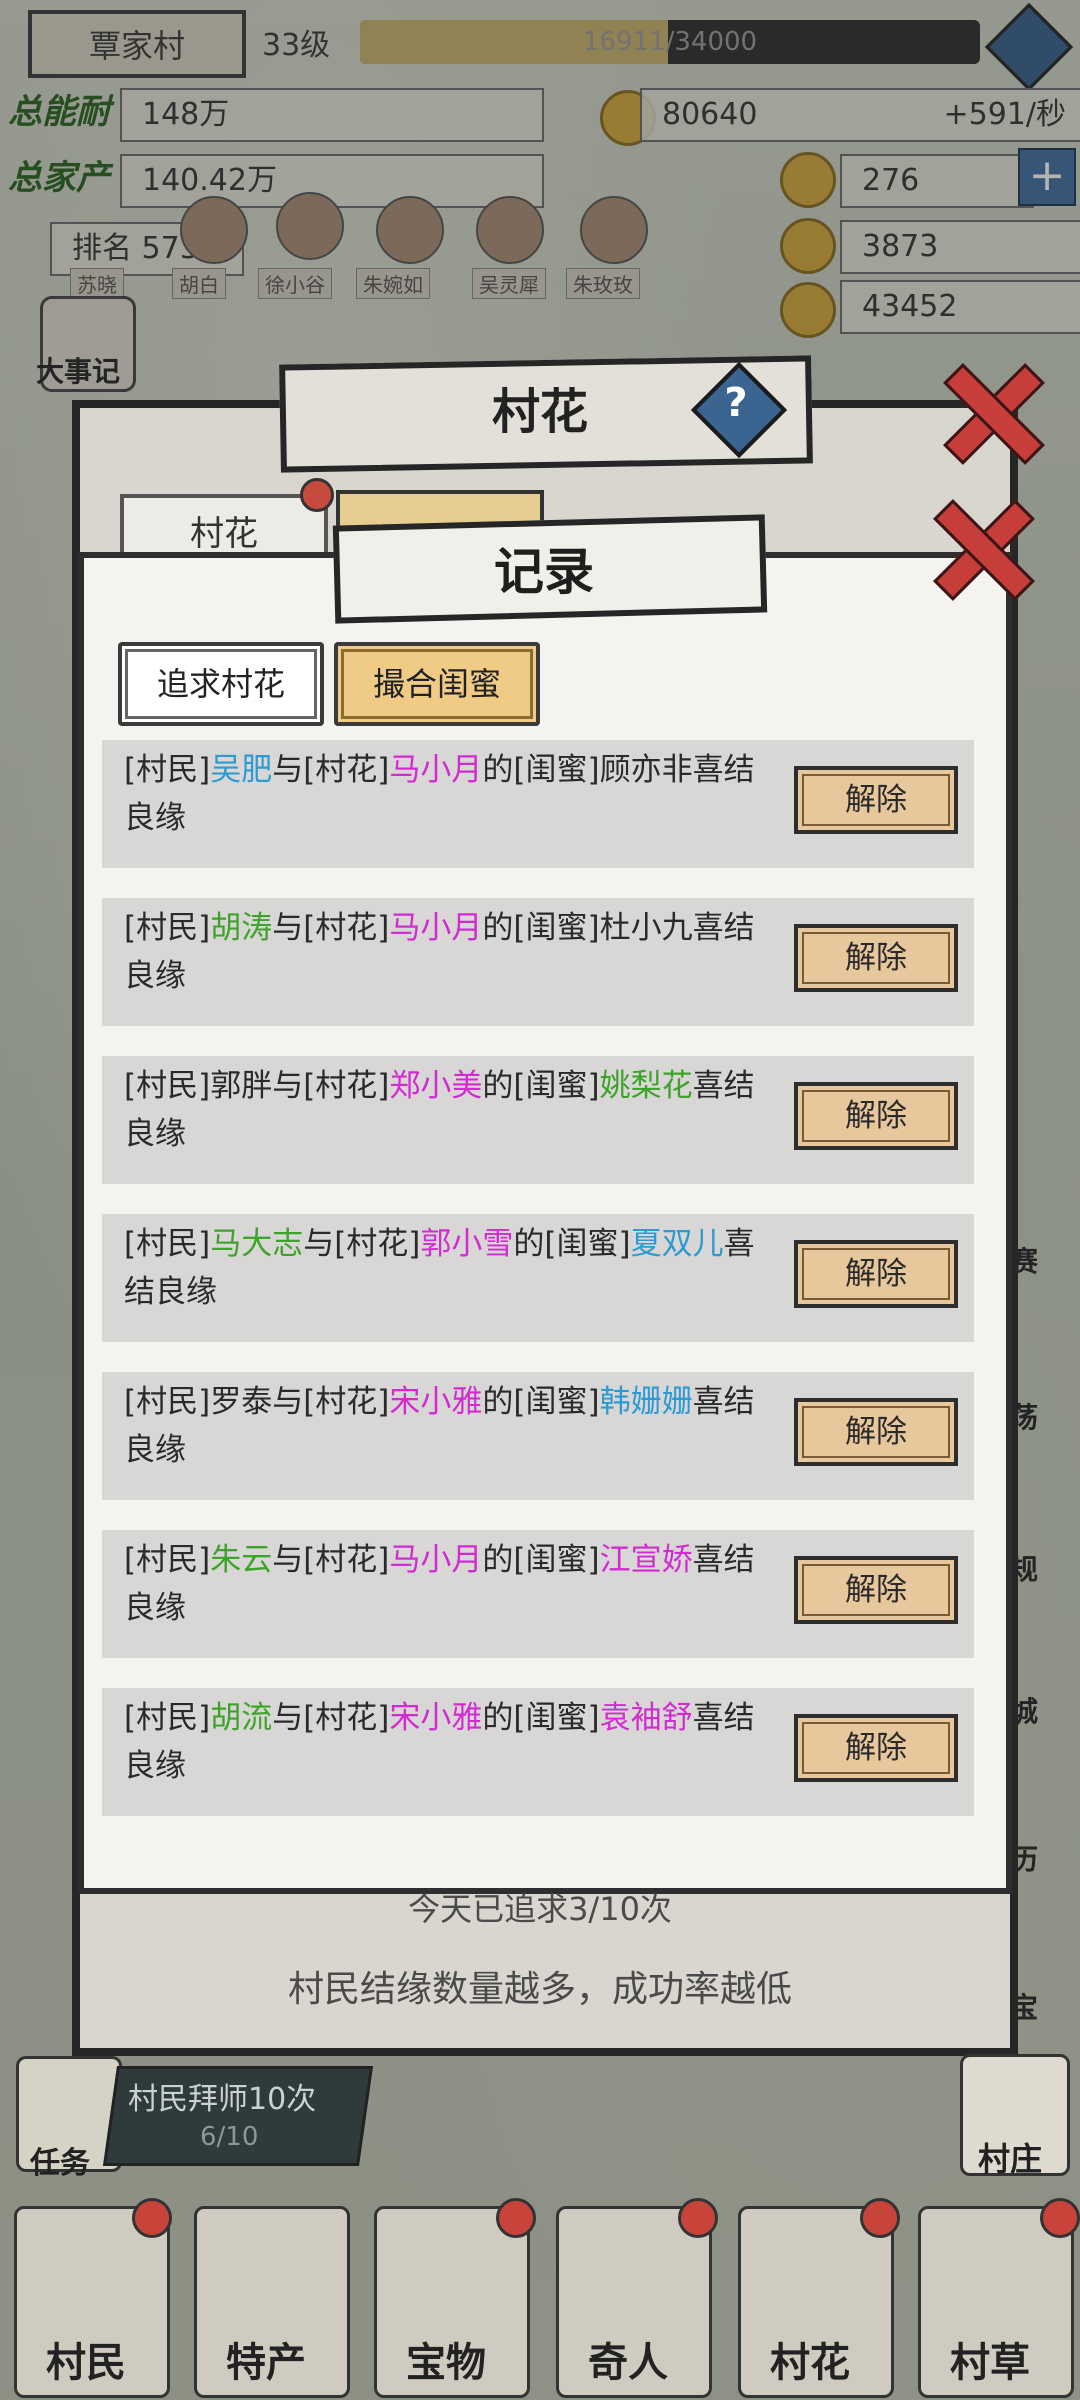 The width and height of the screenshot is (1080, 2400). I want to click on nav-label-village-grass: 村草, so click(990, 2363).